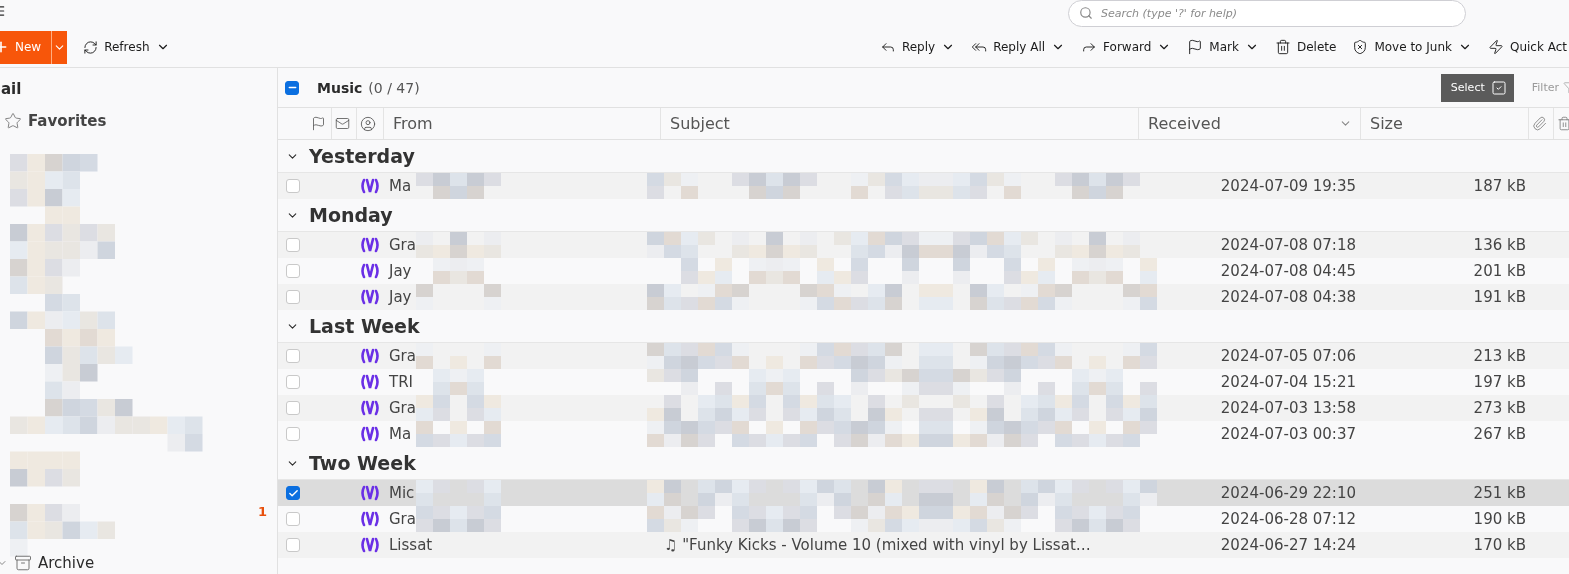 This screenshot has height=574, width=1569. What do you see at coordinates (67, 121) in the screenshot?
I see `folder-item: Favorites` at bounding box center [67, 121].